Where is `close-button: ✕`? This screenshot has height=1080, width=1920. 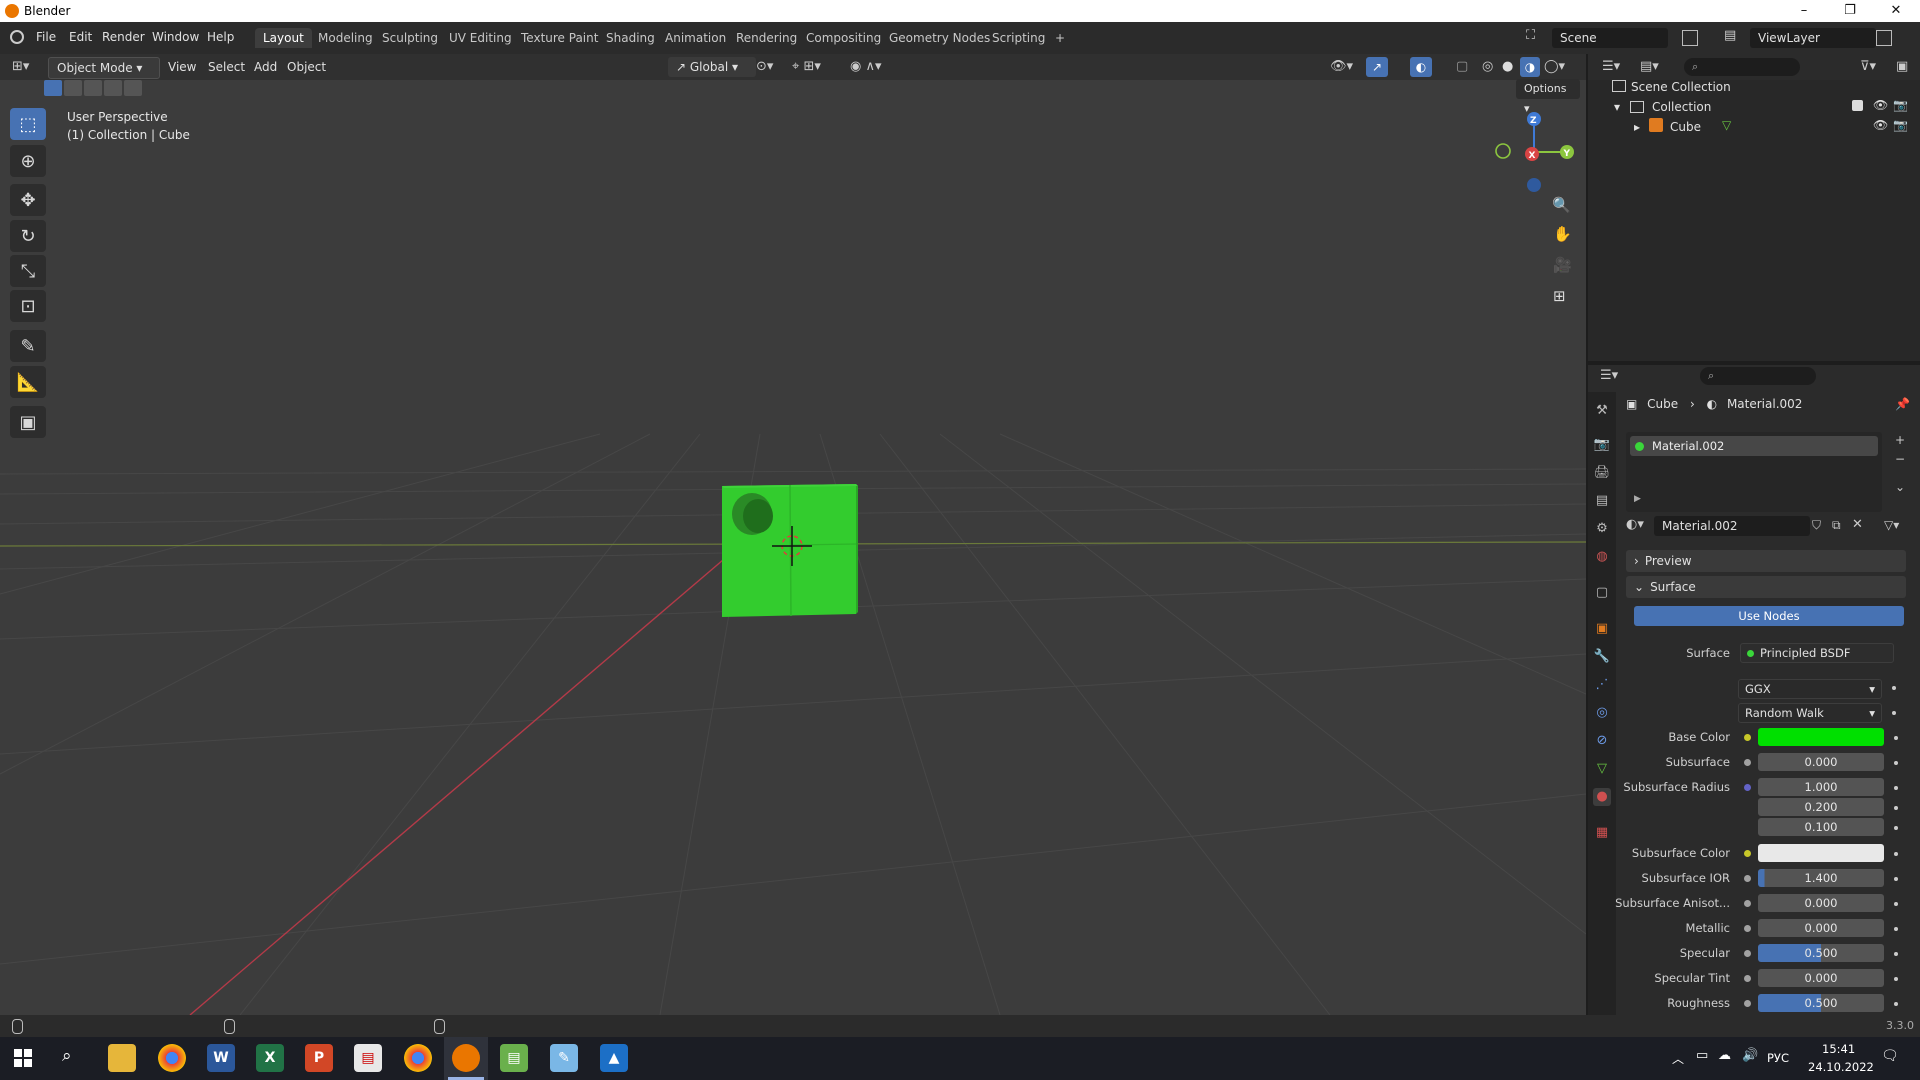 close-button: ✕ is located at coordinates (1896, 11).